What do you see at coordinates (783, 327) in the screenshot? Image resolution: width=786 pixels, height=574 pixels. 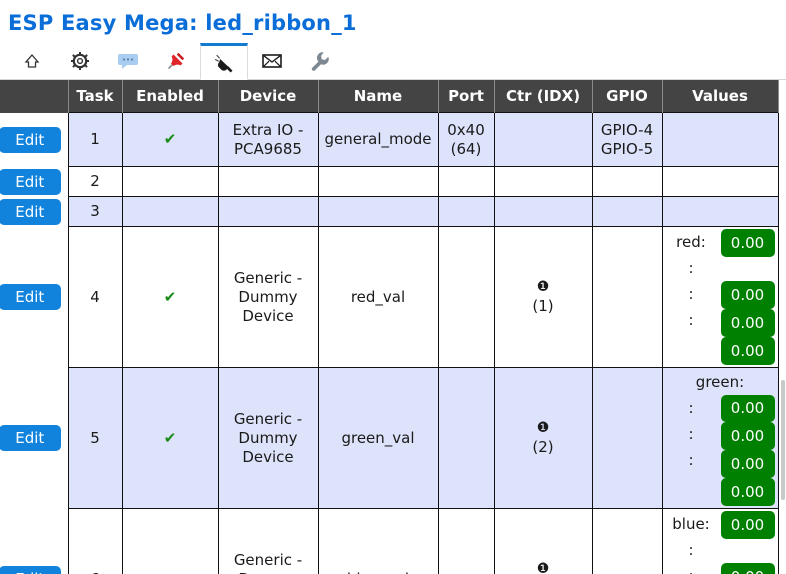 I see `vertical-scrollbar` at bounding box center [783, 327].